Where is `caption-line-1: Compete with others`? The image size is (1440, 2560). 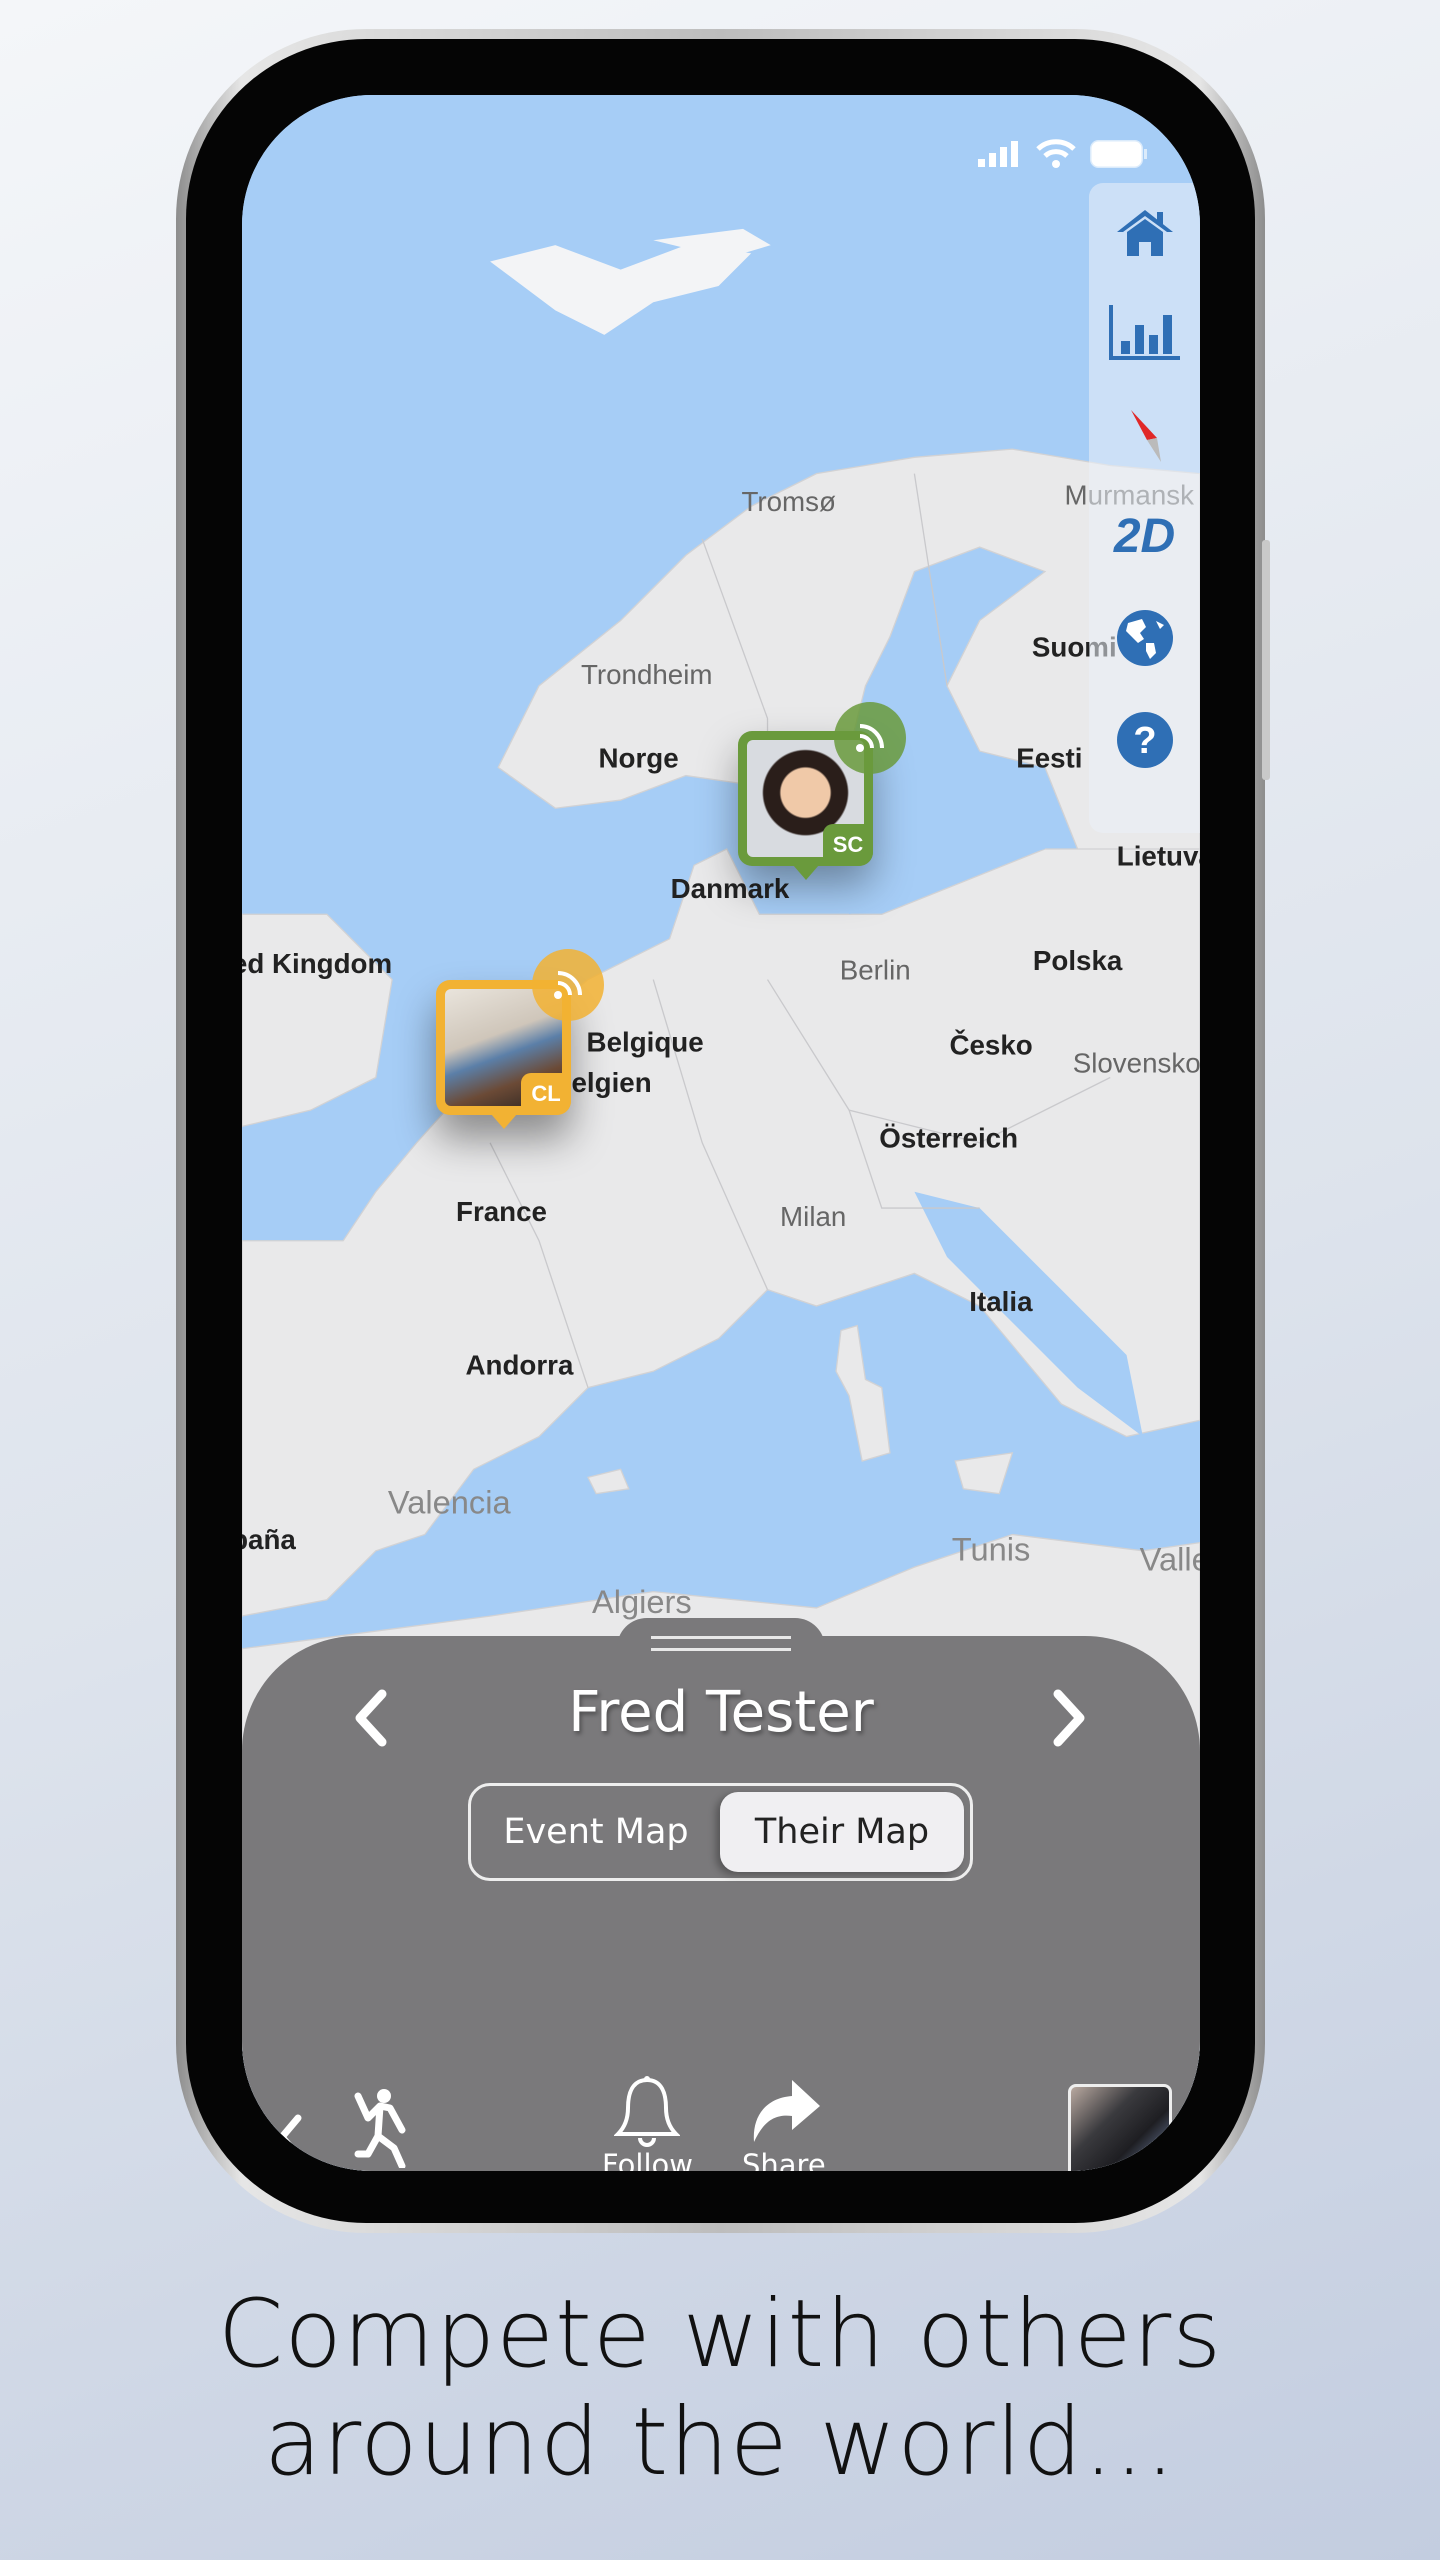
caption-line-1: Compete with others is located at coordinates (720, 2334).